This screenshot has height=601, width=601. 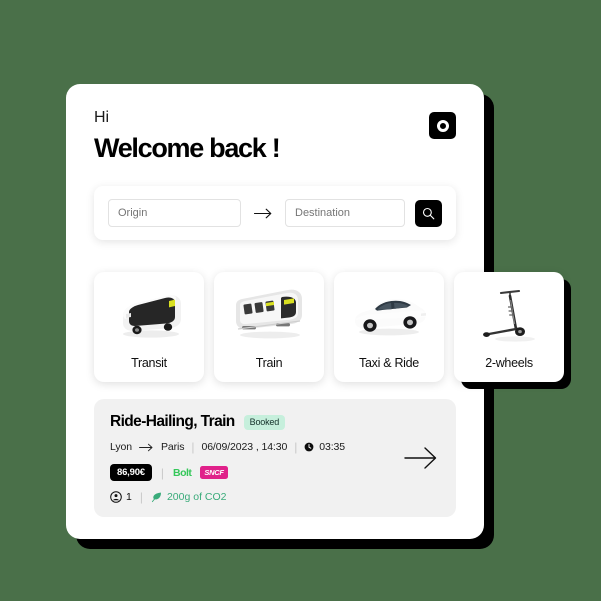 I want to click on scooter-icon, so click(x=509, y=314).